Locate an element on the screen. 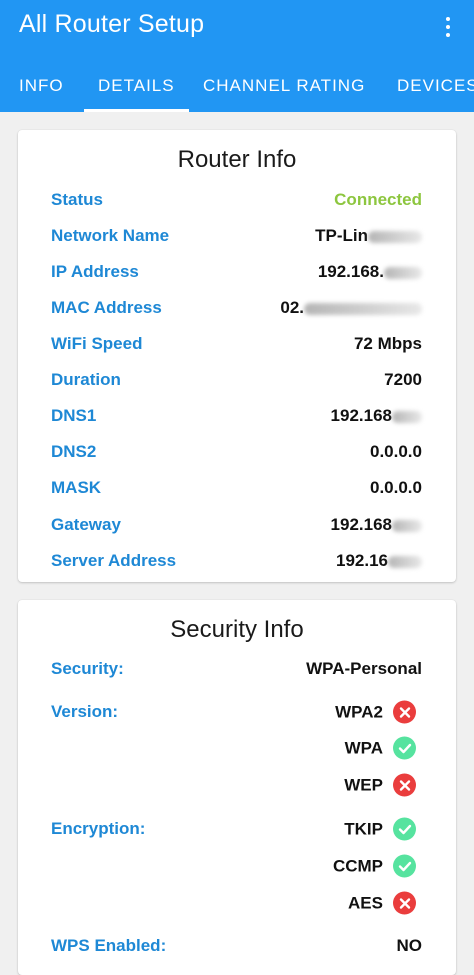  encryption-name: CCMP is located at coordinates (357, 865).